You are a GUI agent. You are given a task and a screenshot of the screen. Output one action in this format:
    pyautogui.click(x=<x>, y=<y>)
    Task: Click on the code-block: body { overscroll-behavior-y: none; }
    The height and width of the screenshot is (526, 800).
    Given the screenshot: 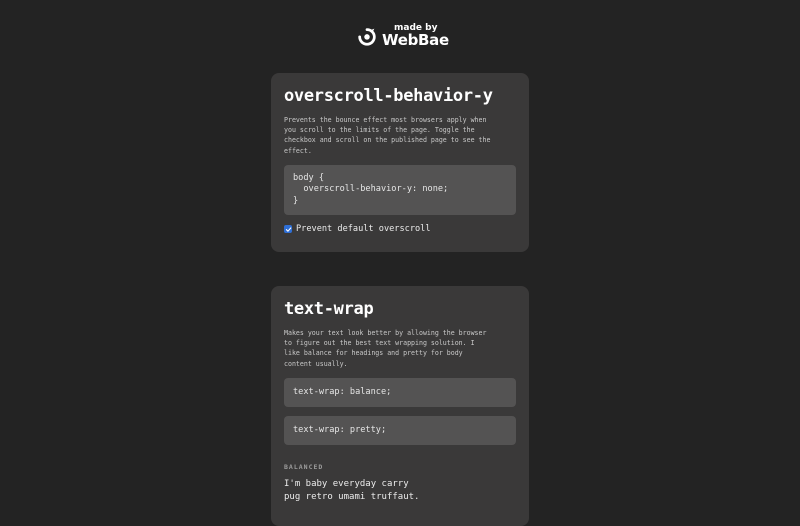 What is the action you would take?
    pyautogui.click(x=400, y=190)
    